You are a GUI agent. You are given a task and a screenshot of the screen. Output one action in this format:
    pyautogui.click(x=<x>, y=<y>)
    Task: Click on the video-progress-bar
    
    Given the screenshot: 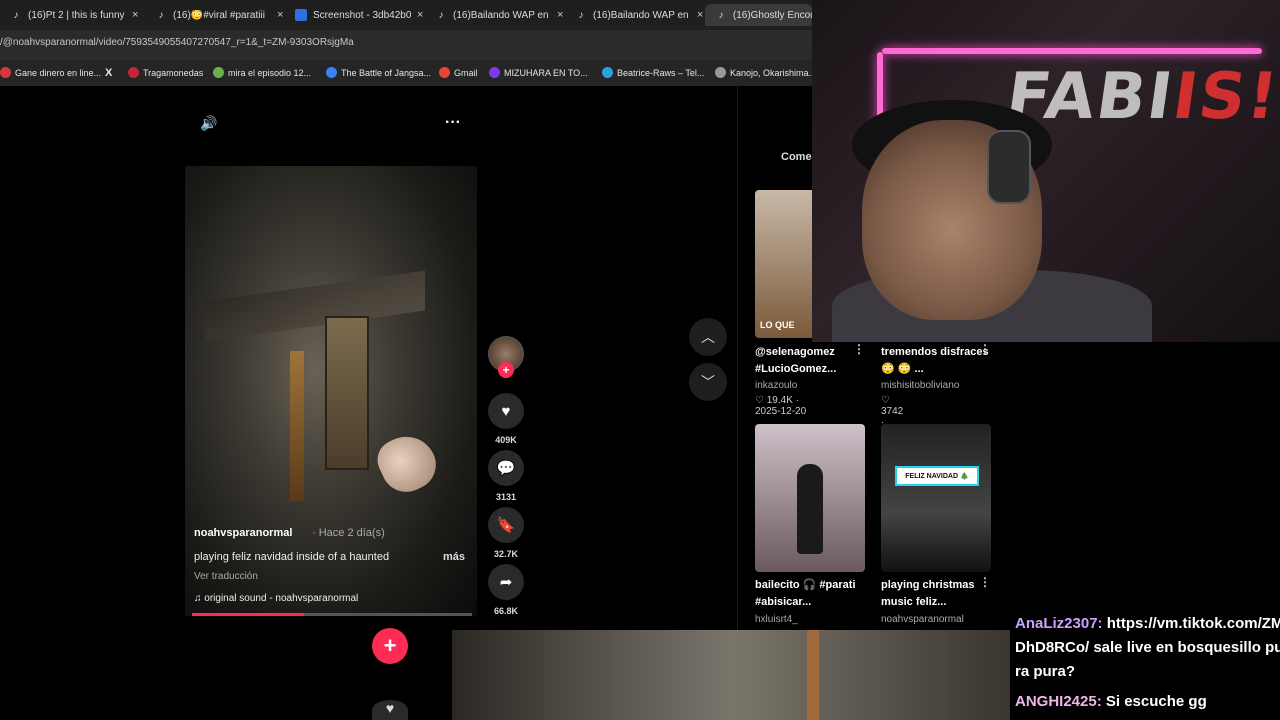 What is the action you would take?
    pyautogui.click(x=332, y=614)
    